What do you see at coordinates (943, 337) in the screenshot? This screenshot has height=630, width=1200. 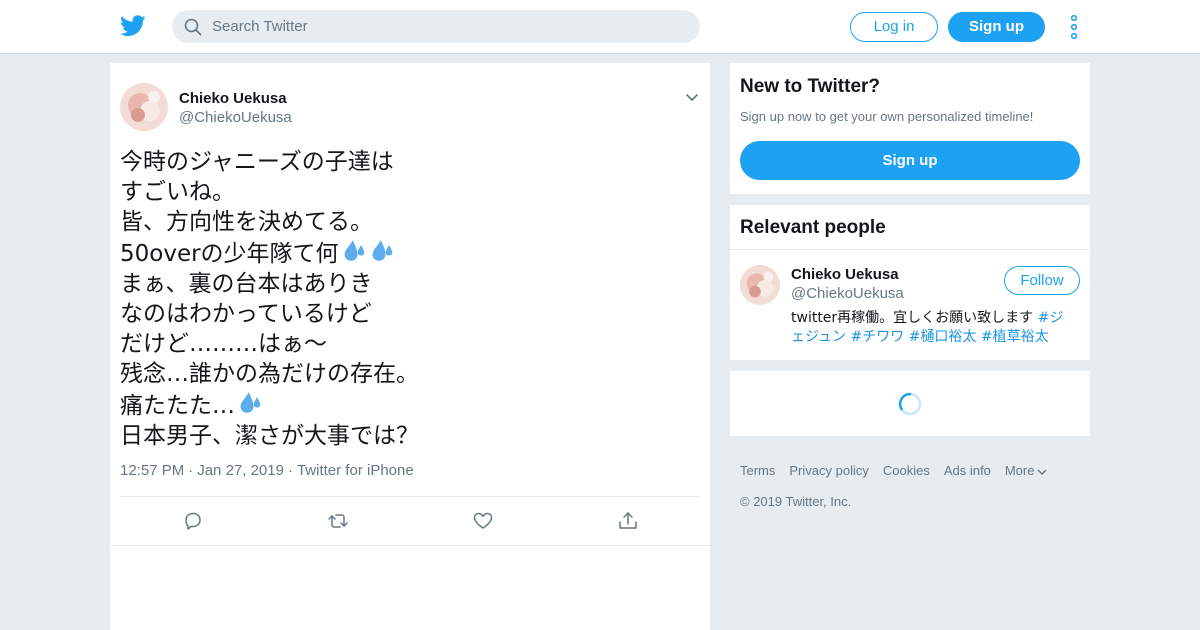 I see `hashtag-link: #樋口裕太` at bounding box center [943, 337].